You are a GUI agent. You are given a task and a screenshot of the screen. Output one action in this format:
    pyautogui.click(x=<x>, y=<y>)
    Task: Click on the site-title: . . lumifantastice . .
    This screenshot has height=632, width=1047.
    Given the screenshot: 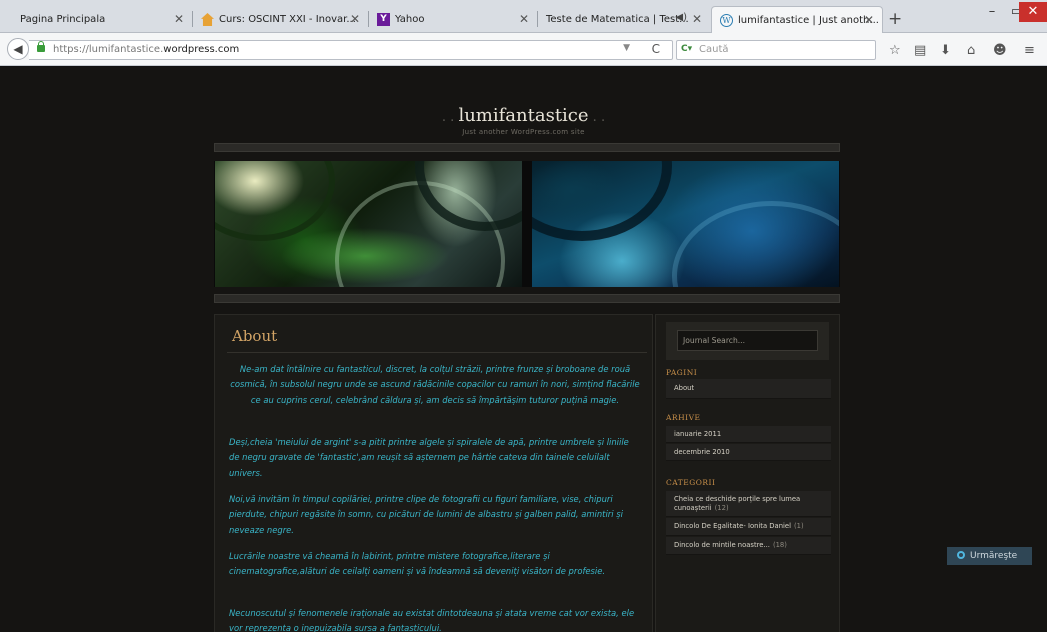 What is the action you would take?
    pyautogui.click(x=523, y=115)
    